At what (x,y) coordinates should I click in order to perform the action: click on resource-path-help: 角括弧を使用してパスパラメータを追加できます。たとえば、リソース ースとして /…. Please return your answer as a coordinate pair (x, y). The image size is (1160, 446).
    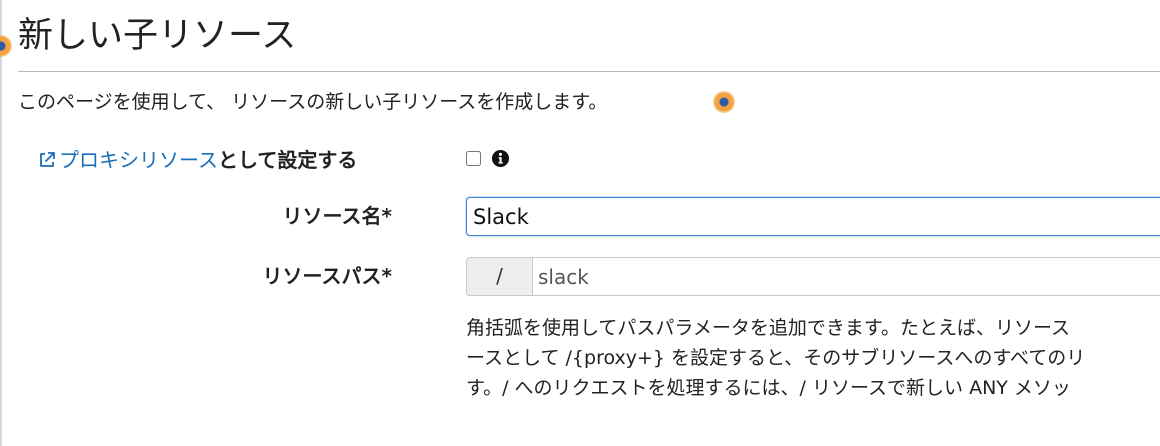
    Looking at the image, I should click on (813, 358).